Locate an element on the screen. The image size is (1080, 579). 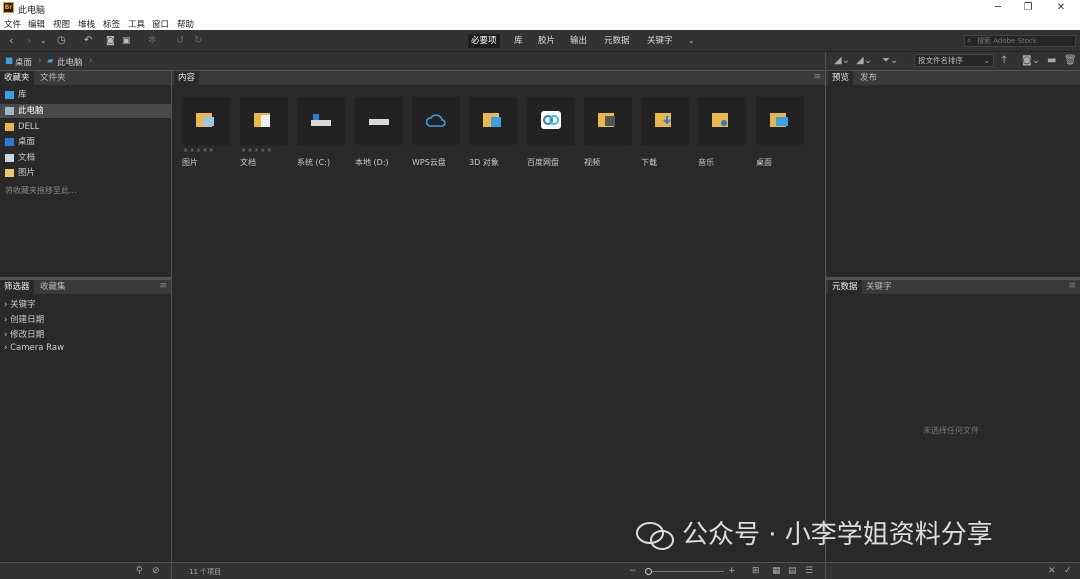
desktop-icon is located at coordinates (9, 142).